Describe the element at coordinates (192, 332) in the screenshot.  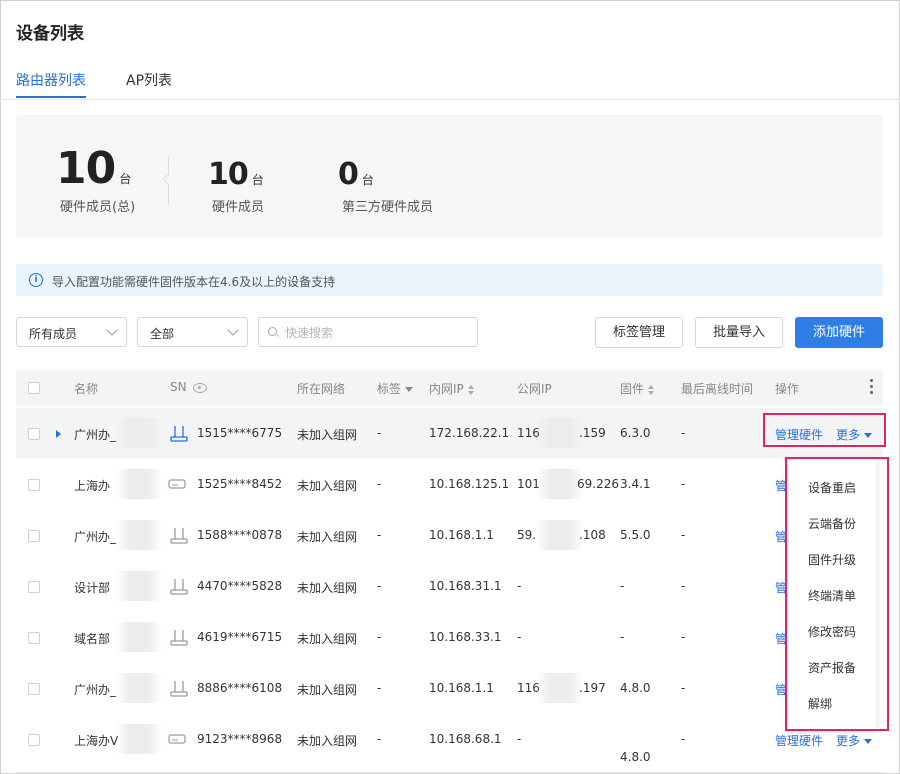
I see `scope-select: 全部` at that location.